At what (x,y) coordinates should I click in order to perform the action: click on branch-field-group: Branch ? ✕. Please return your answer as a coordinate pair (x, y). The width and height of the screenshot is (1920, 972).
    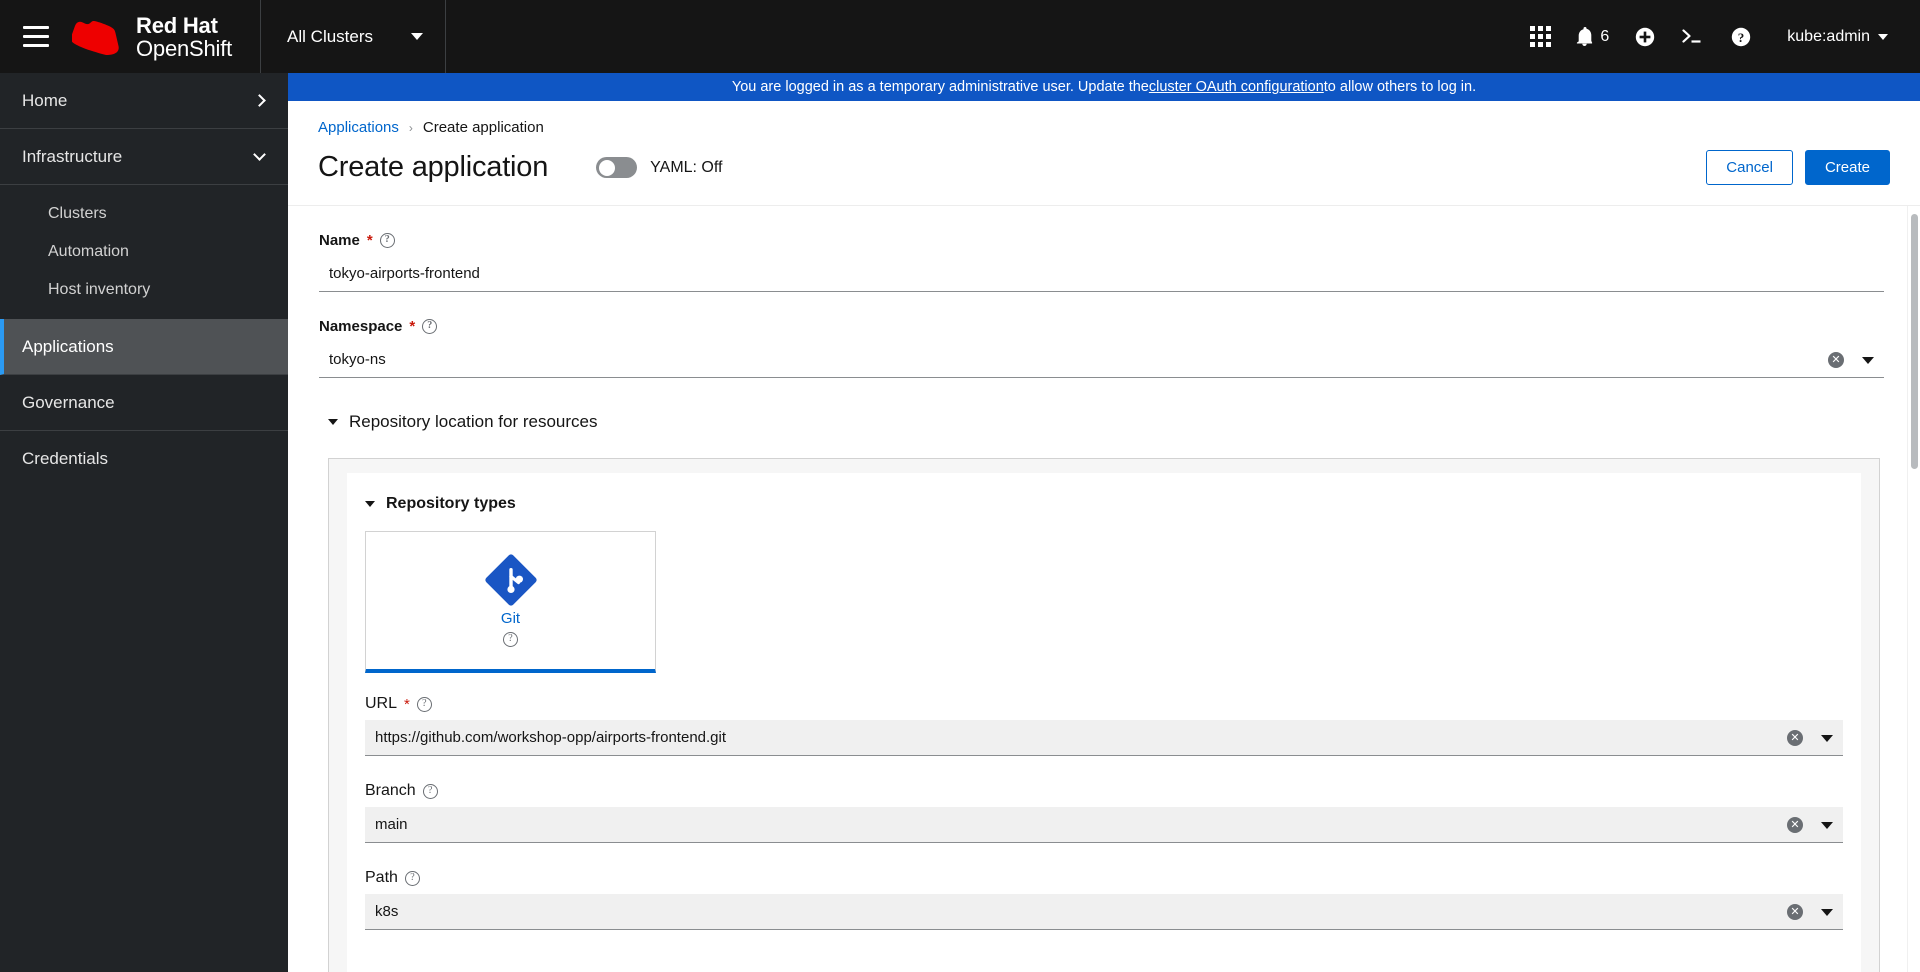
    Looking at the image, I should click on (1104, 812).